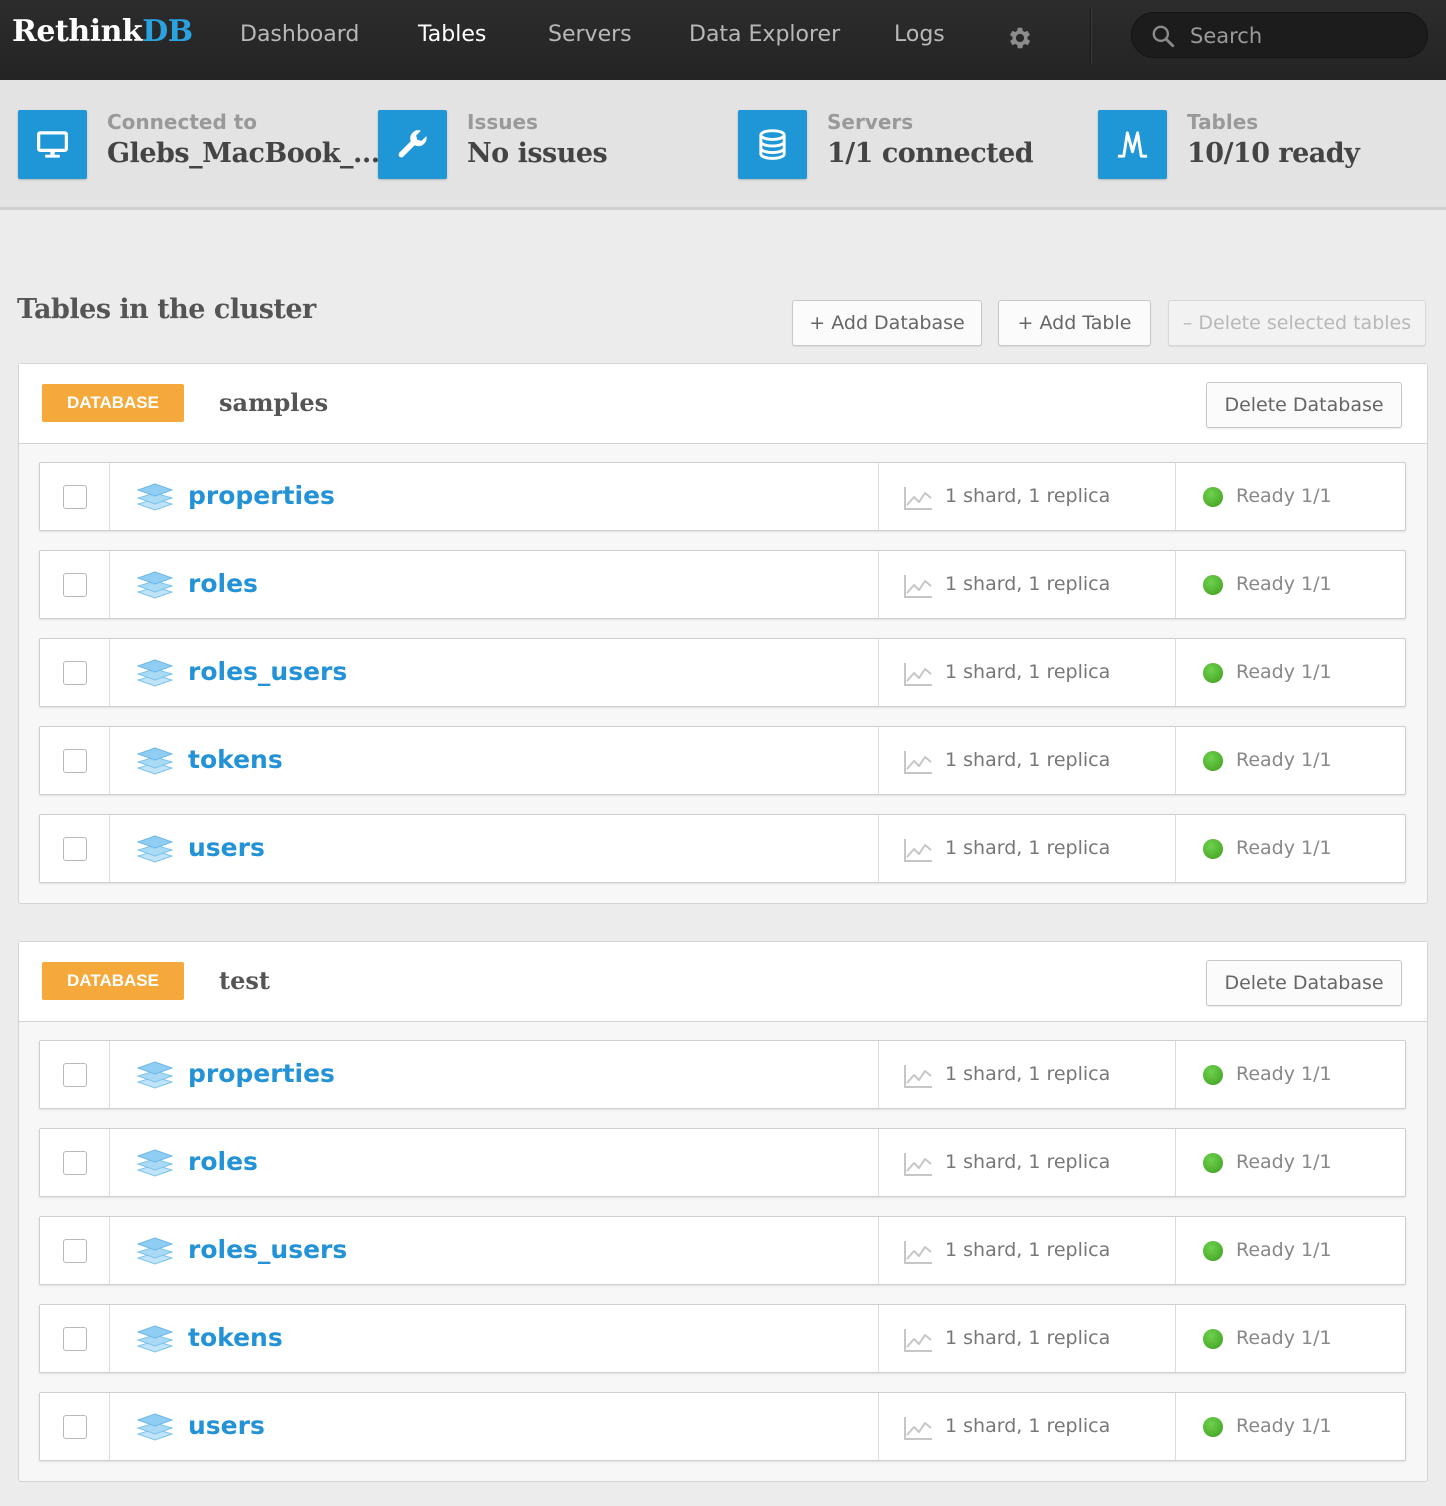 The width and height of the screenshot is (1446, 1506). I want to click on add-database-button: + Add Database, so click(887, 323).